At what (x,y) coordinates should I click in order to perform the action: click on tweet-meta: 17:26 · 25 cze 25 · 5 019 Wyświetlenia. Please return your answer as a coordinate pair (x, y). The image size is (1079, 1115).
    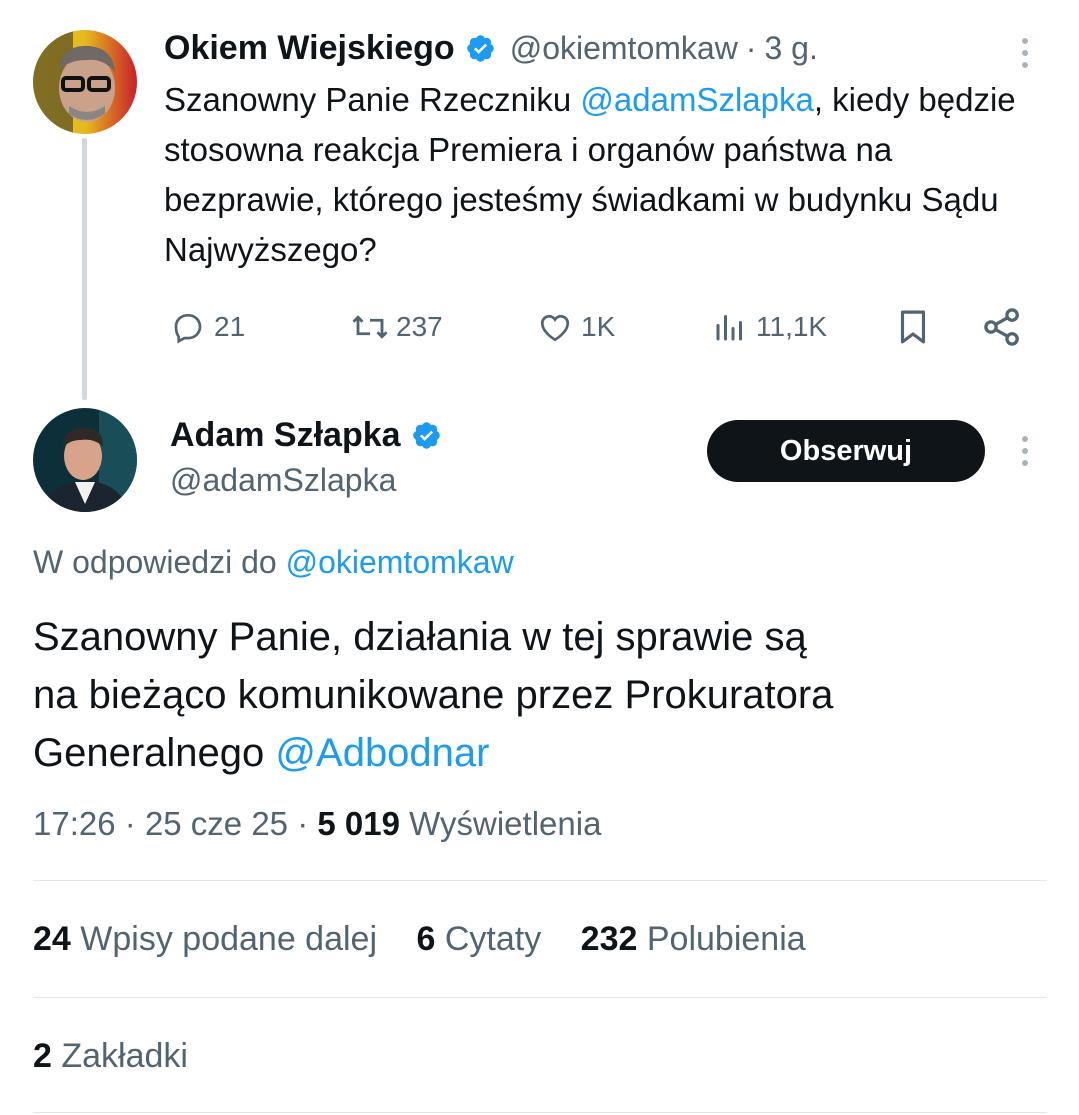
    Looking at the image, I should click on (317, 824).